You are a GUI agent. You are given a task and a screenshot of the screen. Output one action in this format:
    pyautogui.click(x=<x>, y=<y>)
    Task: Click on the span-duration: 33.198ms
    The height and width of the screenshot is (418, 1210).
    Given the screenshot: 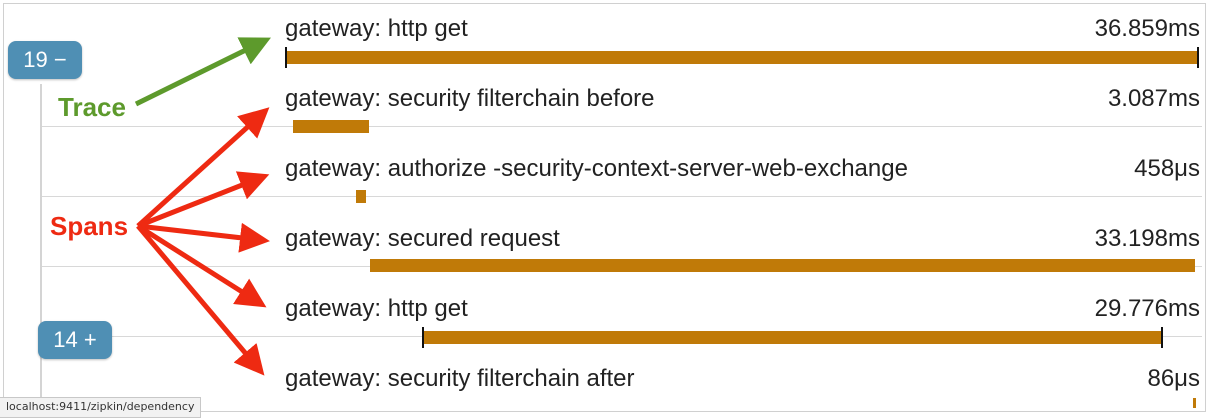 What is the action you would take?
    pyautogui.click(x=1147, y=238)
    